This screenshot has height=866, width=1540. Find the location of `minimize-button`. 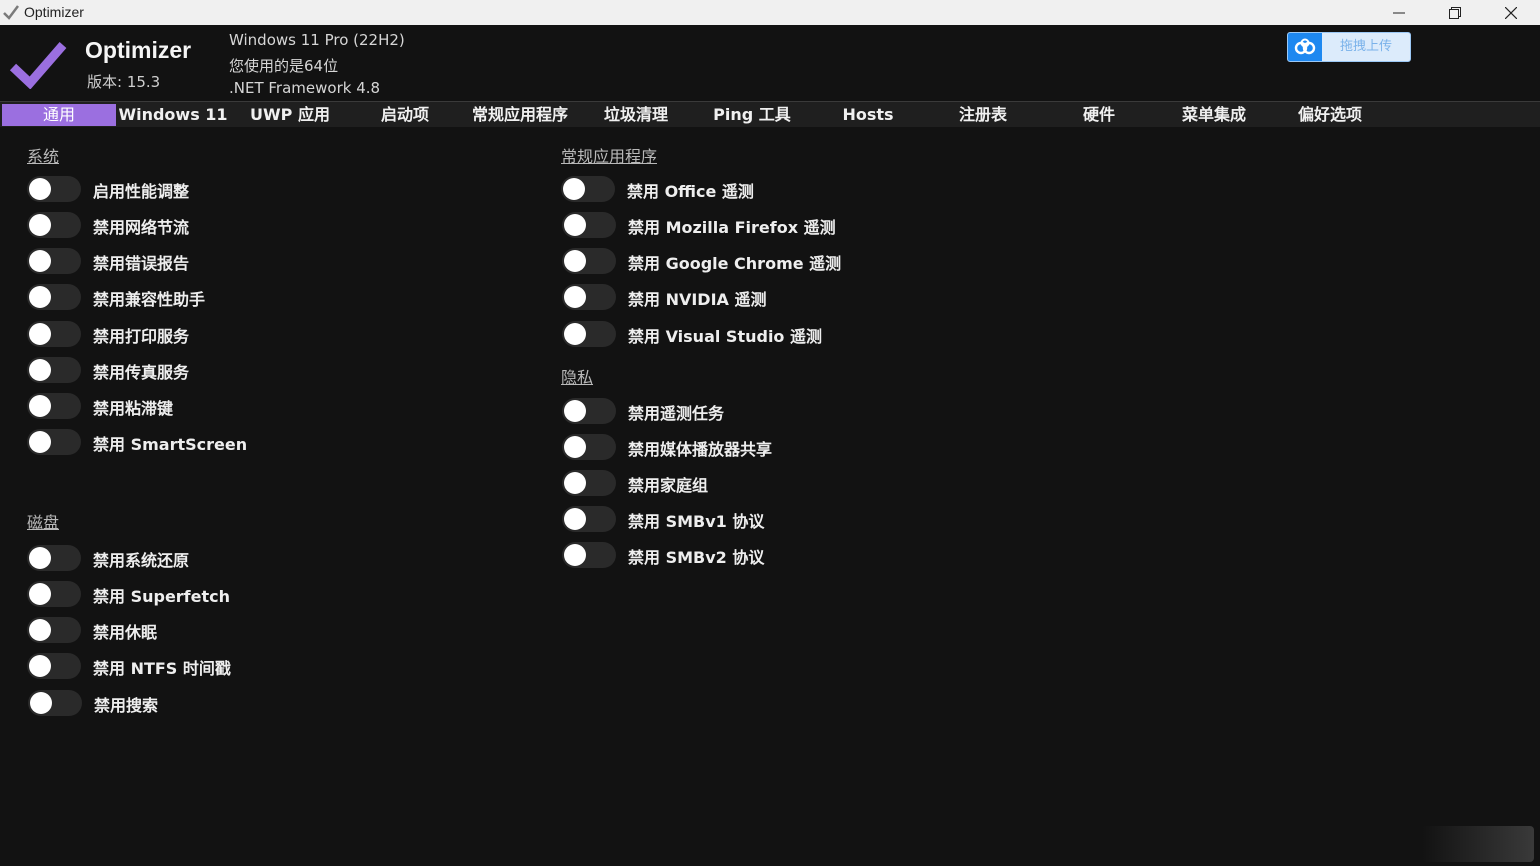

minimize-button is located at coordinates (1399, 12).